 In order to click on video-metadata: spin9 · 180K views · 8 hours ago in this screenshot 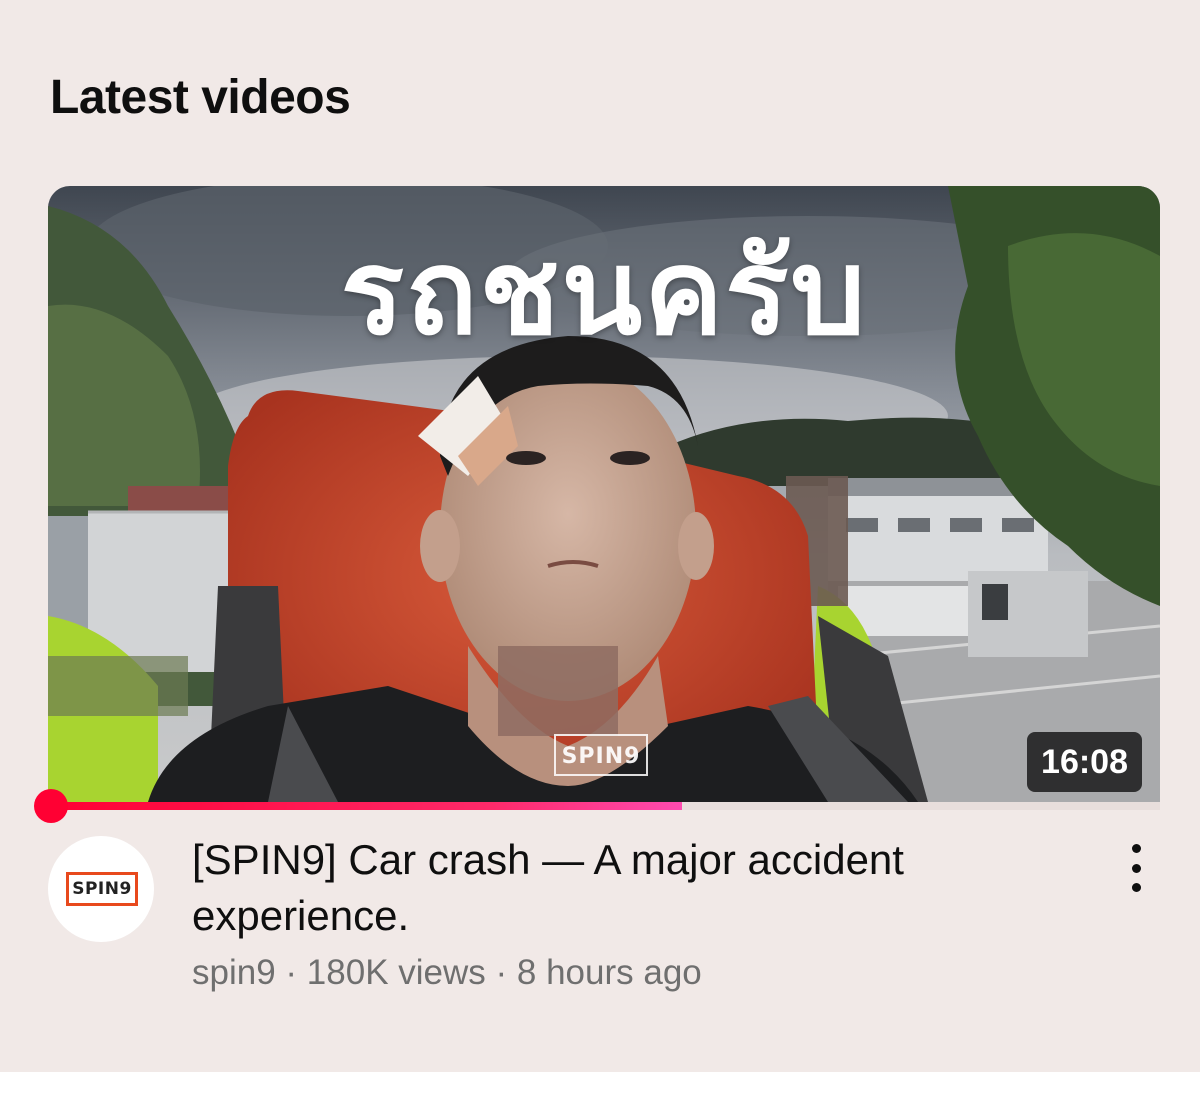, I will do `click(447, 973)`.